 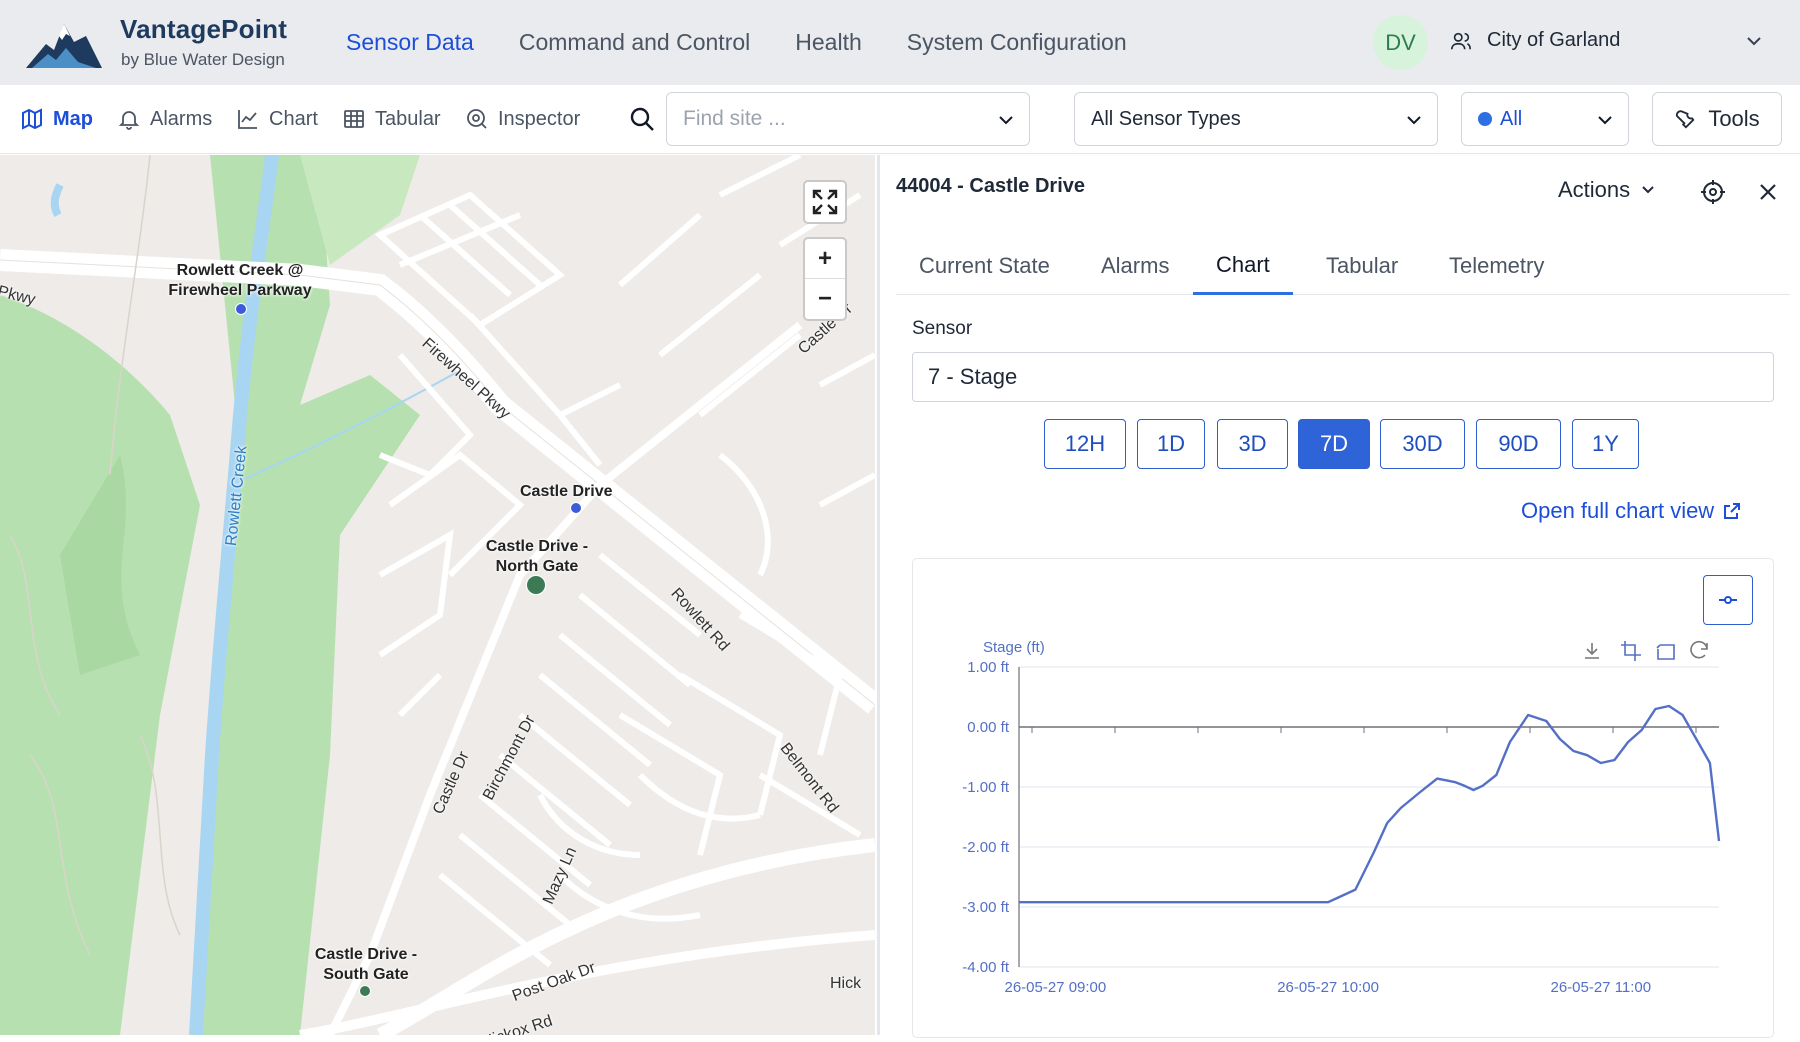 I want to click on brand-subtitle: by Blue Water Design, so click(x=203, y=59).